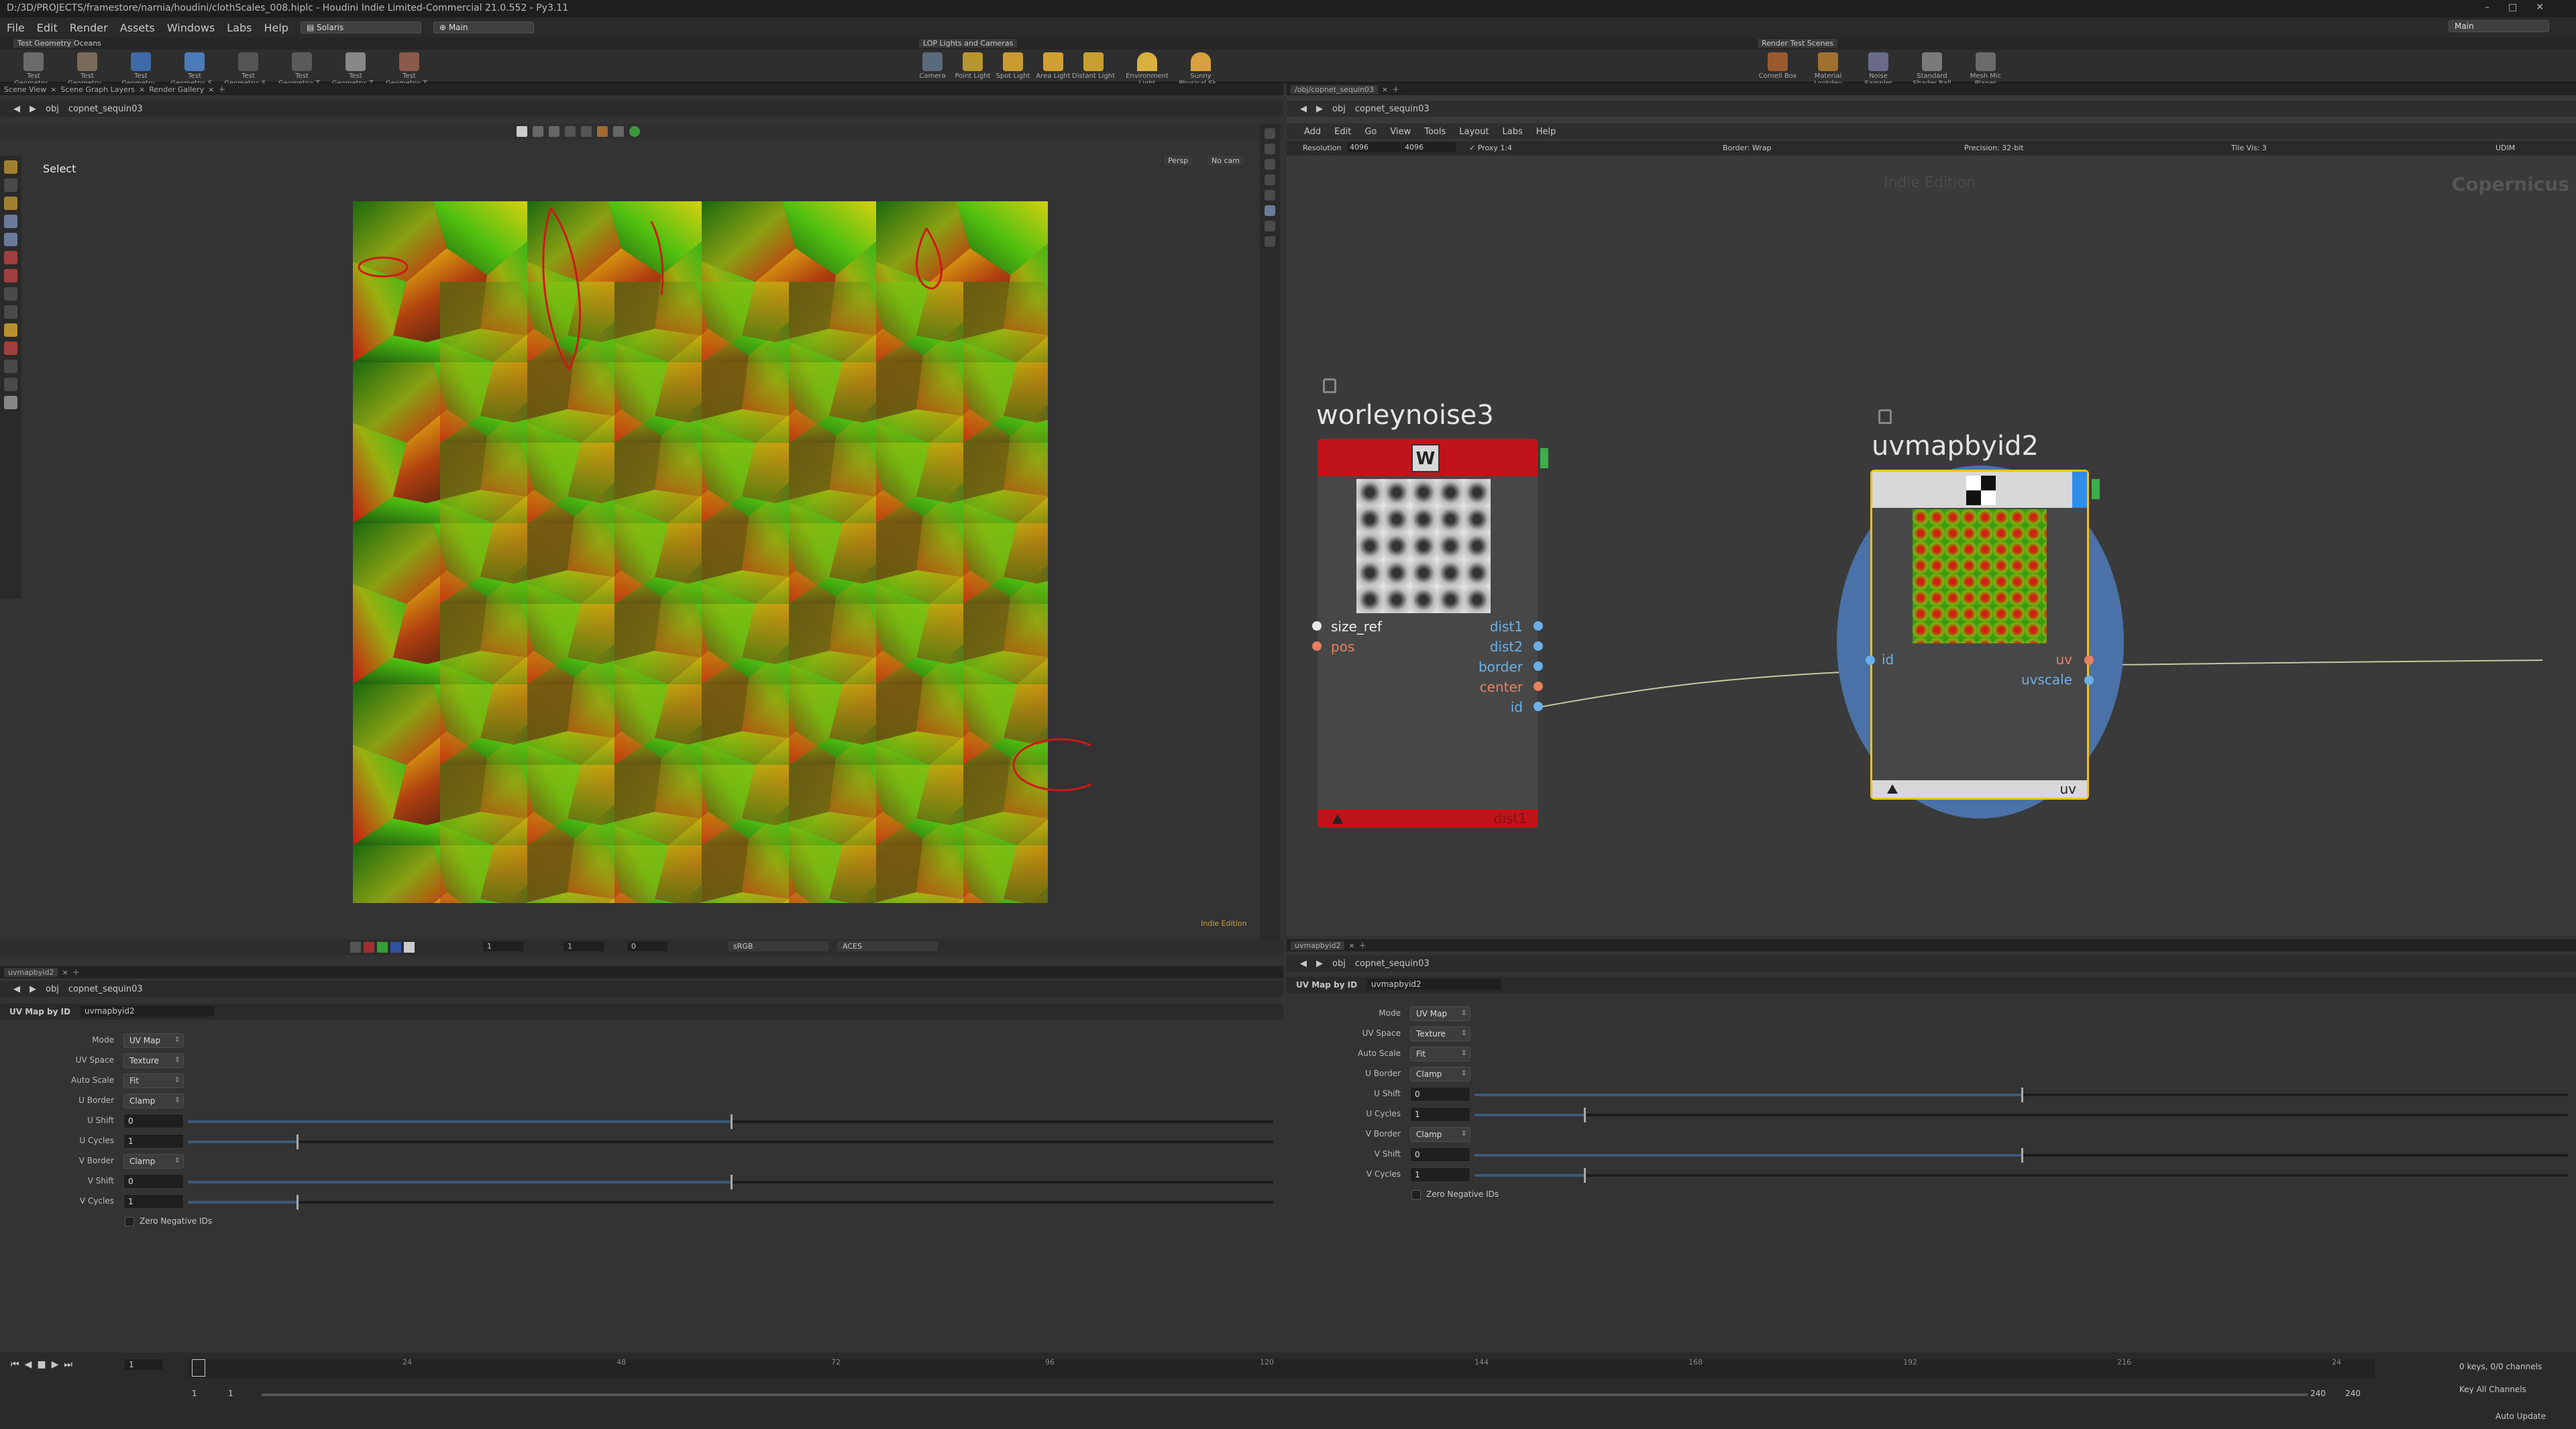  What do you see at coordinates (302, 69) in the screenshot?
I see `shelf-tool: Test Geometry` at bounding box center [302, 69].